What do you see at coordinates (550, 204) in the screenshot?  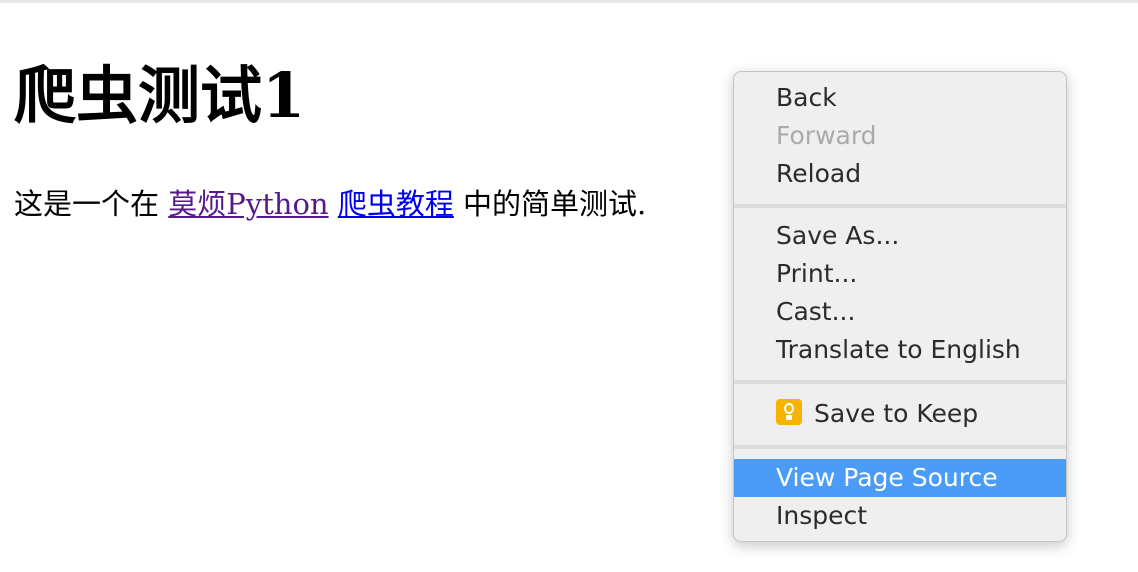 I see `intro-suffix: 中的简单测试.` at bounding box center [550, 204].